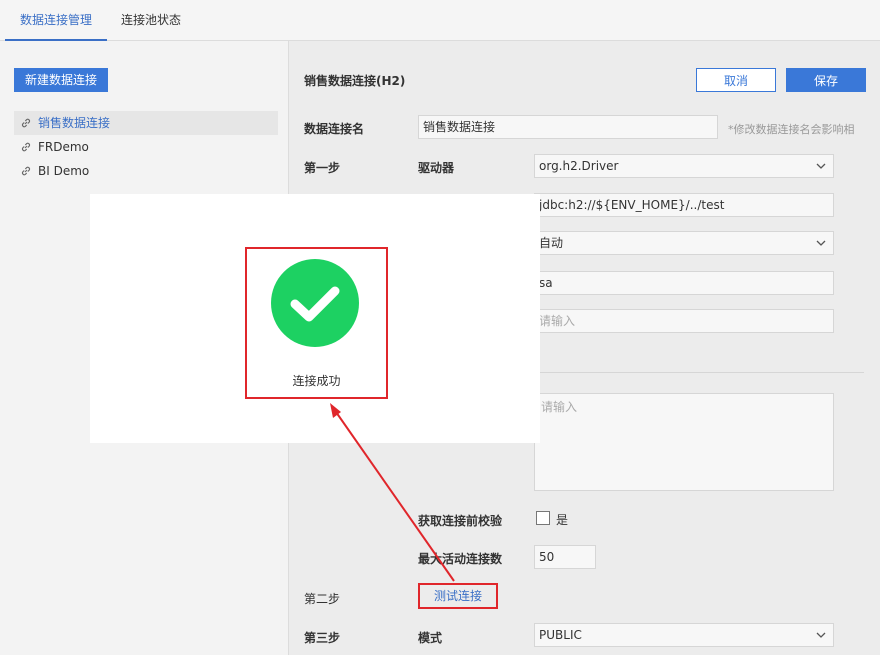  I want to click on connection-title: 销售数据连接(H2), so click(355, 81).